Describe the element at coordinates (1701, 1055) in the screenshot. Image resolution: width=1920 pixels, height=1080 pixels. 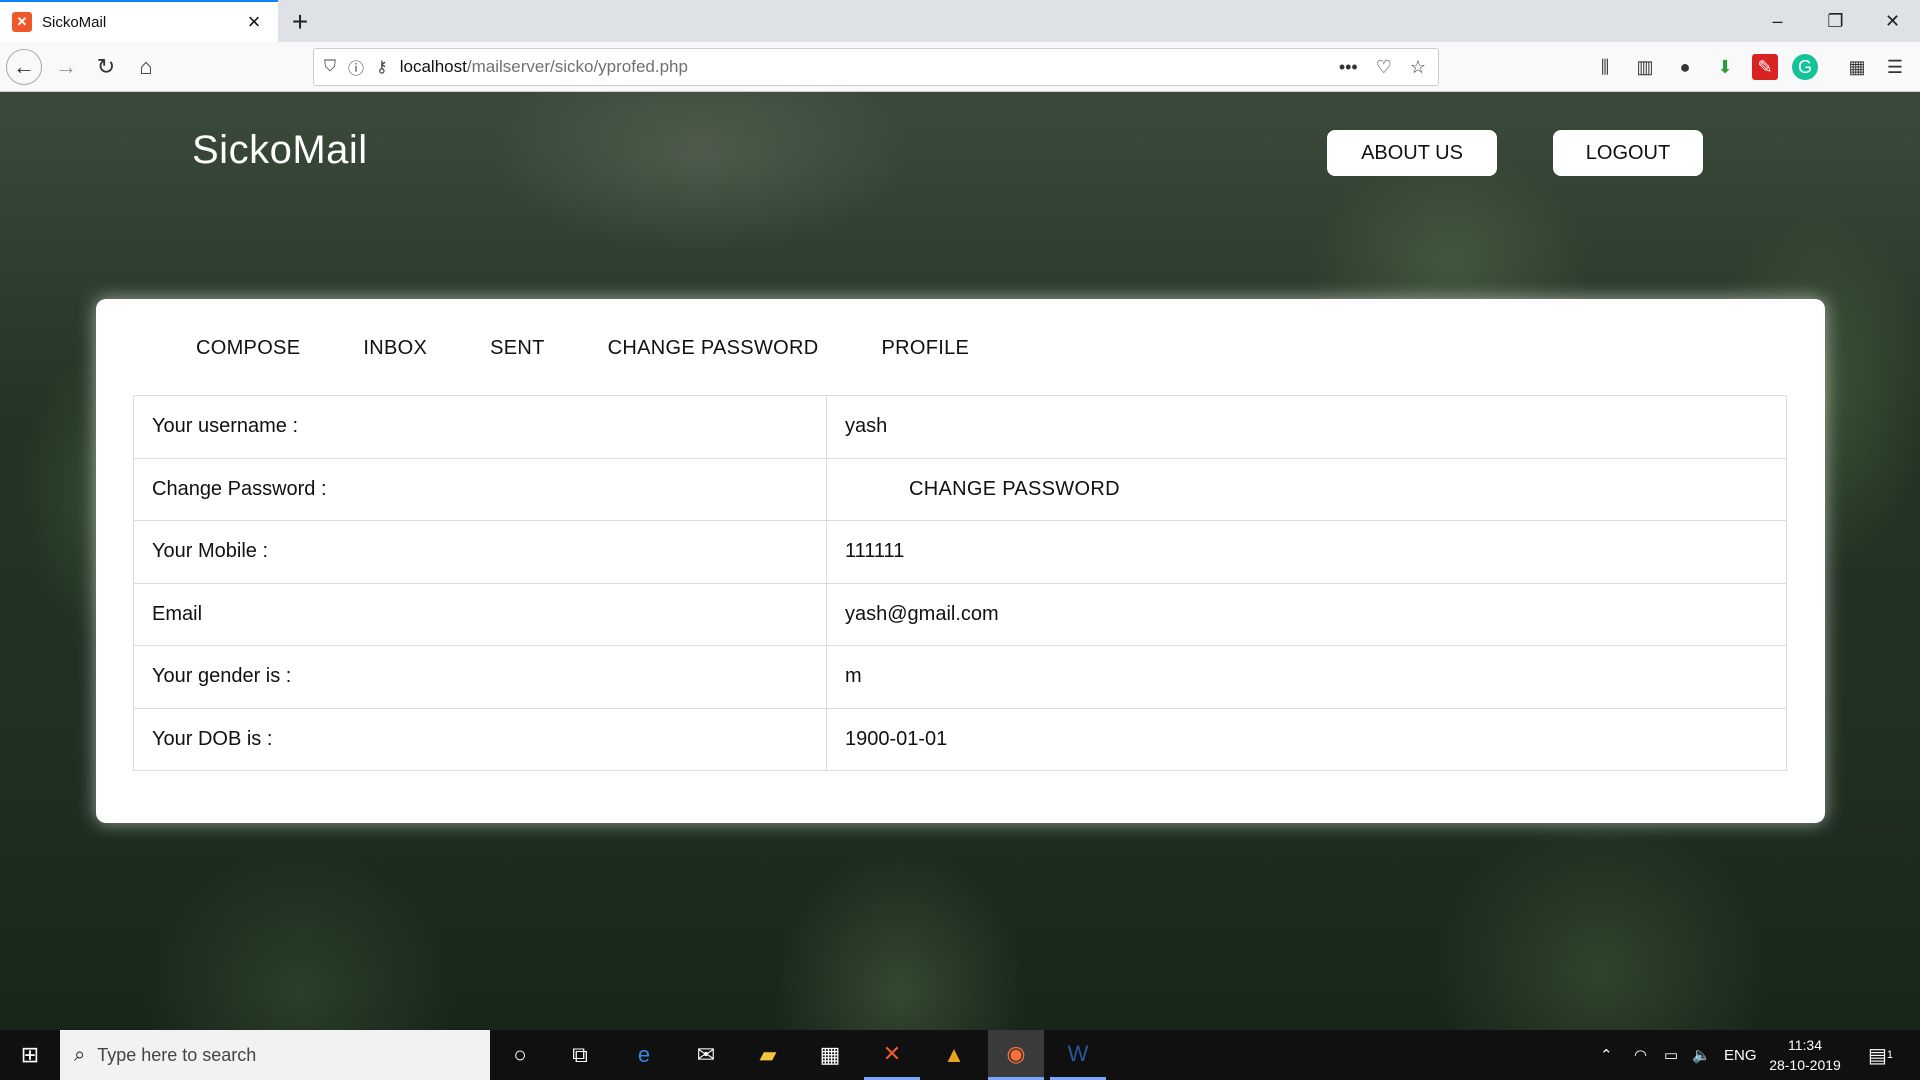
I see `volume-icon: 🔈` at that location.